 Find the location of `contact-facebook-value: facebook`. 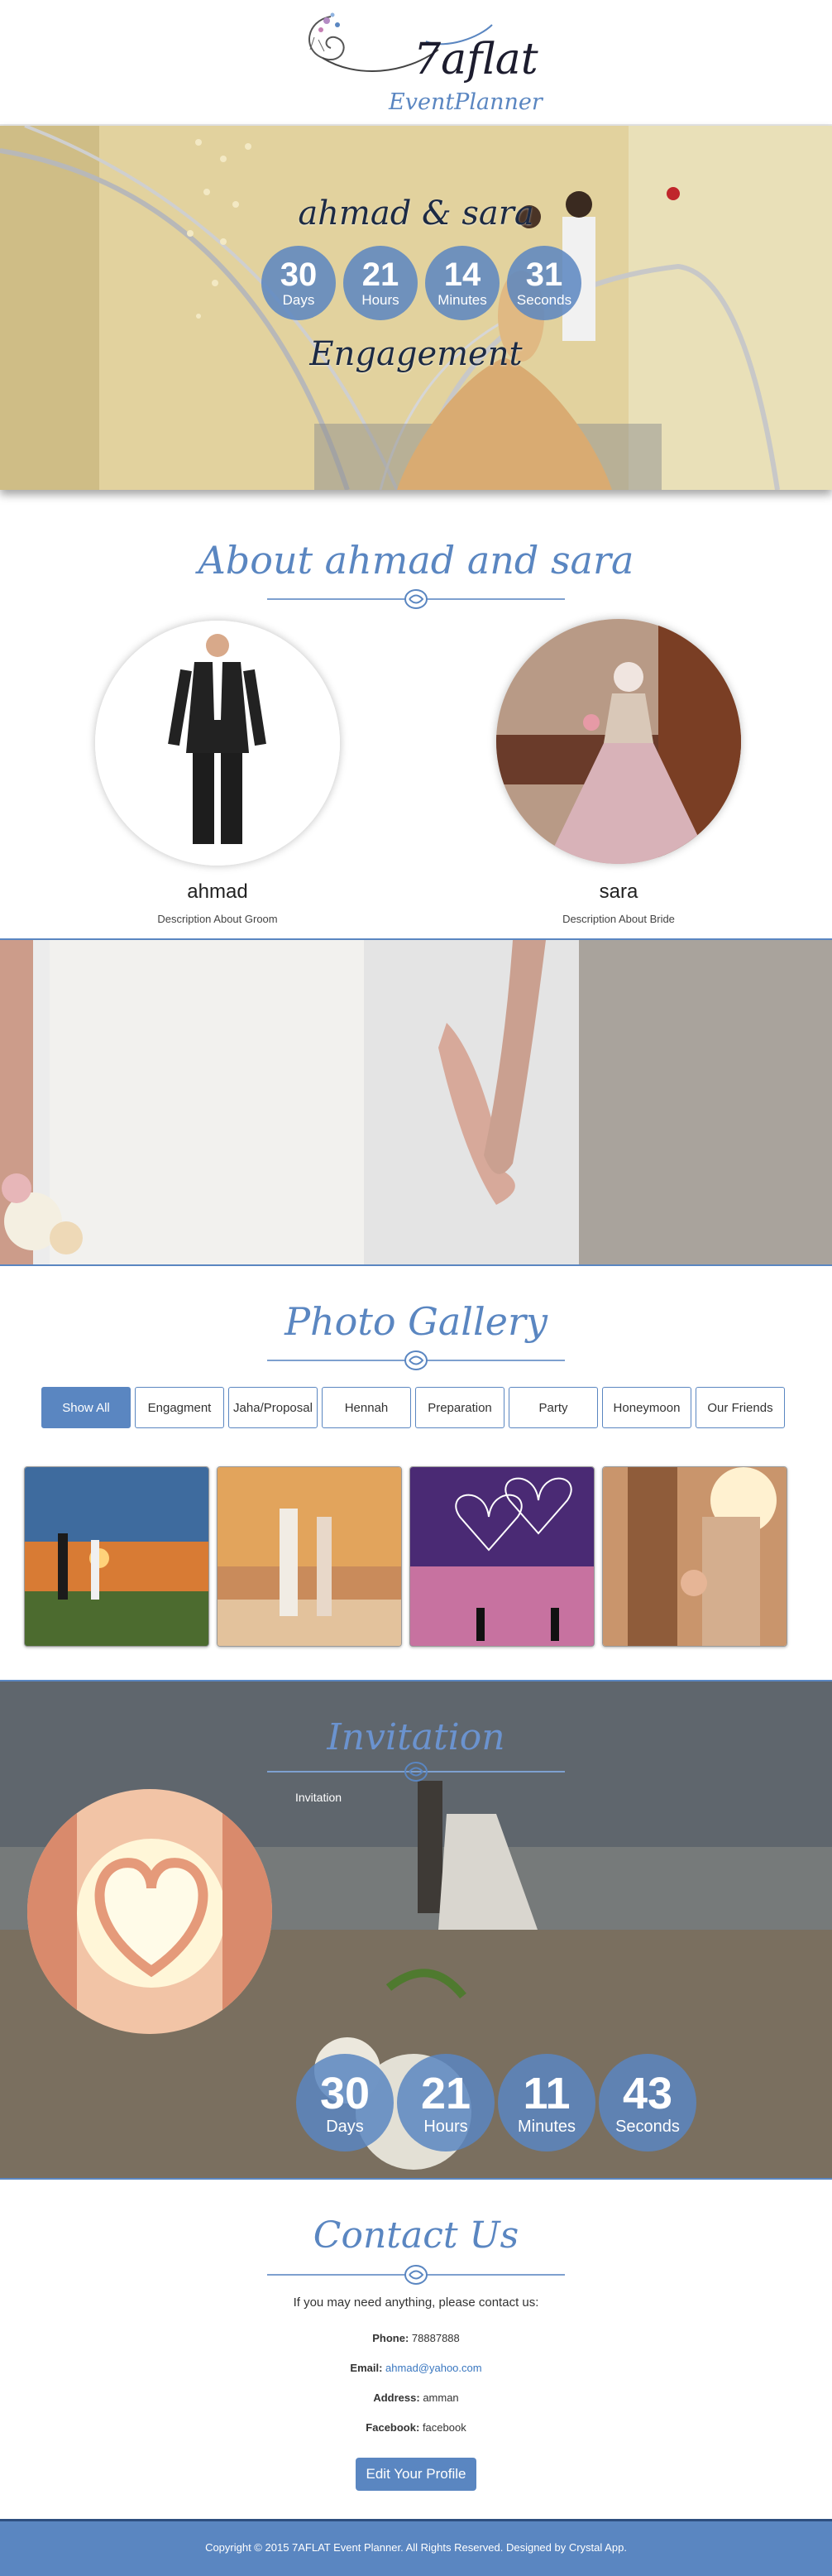

contact-facebook-value: facebook is located at coordinates (444, 2428).